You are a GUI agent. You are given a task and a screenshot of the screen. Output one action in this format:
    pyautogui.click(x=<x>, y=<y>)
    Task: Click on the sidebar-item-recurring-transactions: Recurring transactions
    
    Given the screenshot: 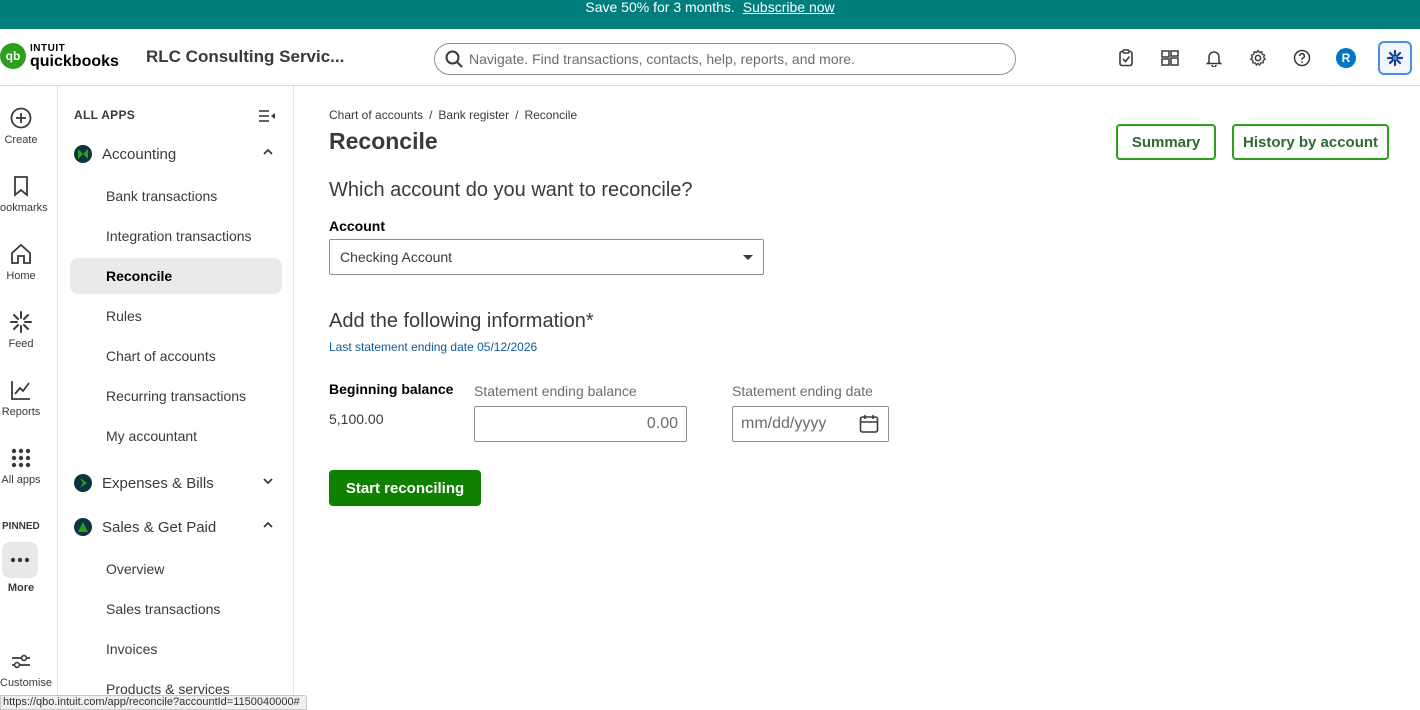 What is the action you would take?
    pyautogui.click(x=176, y=396)
    